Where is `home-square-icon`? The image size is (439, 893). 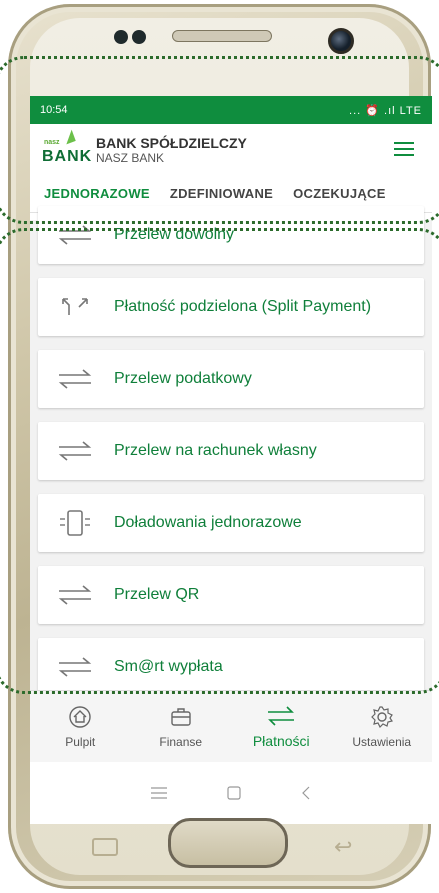
home-square-icon is located at coordinates (234, 793).